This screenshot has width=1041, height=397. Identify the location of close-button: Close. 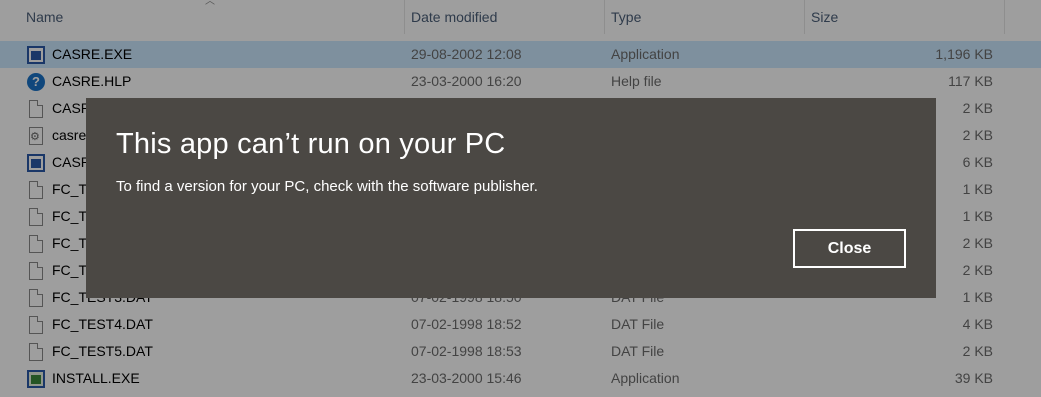
(849, 248).